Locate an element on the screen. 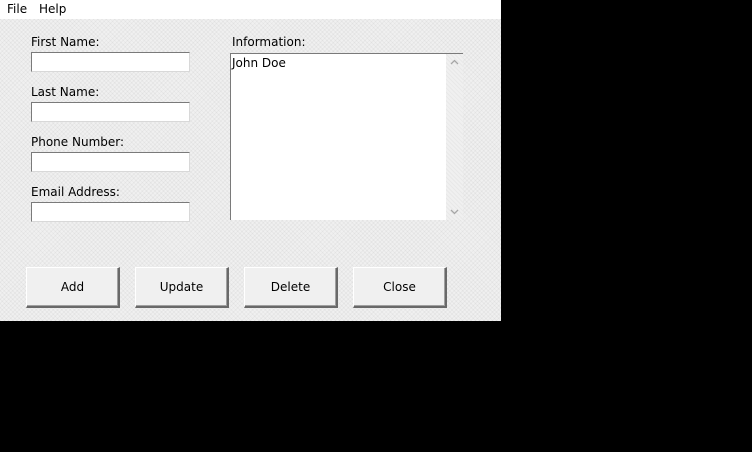  menu-bar: File Help is located at coordinates (250, 9).